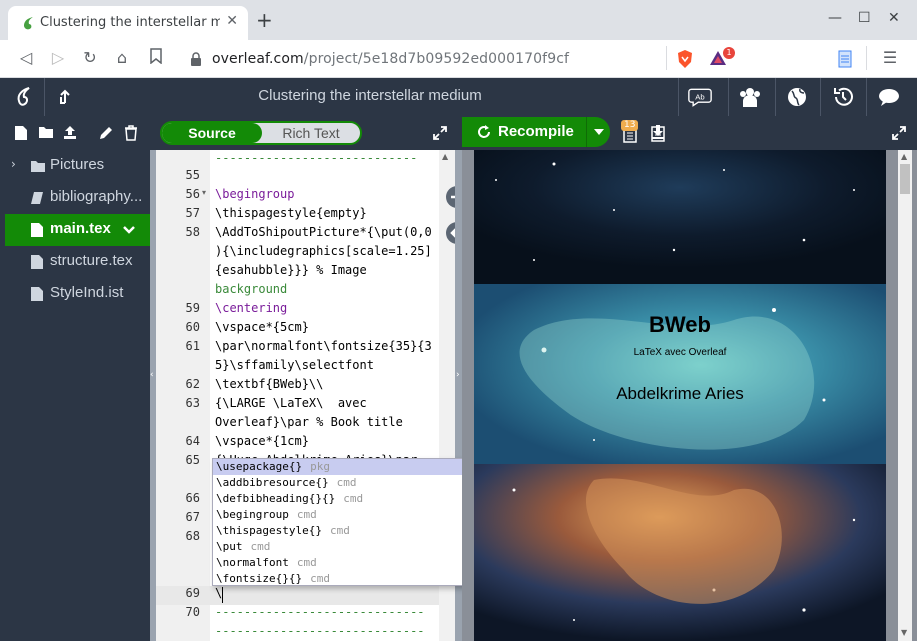  Describe the element at coordinates (311, 133) in the screenshot. I see `rich-text-mode-button: Rich Text` at that location.